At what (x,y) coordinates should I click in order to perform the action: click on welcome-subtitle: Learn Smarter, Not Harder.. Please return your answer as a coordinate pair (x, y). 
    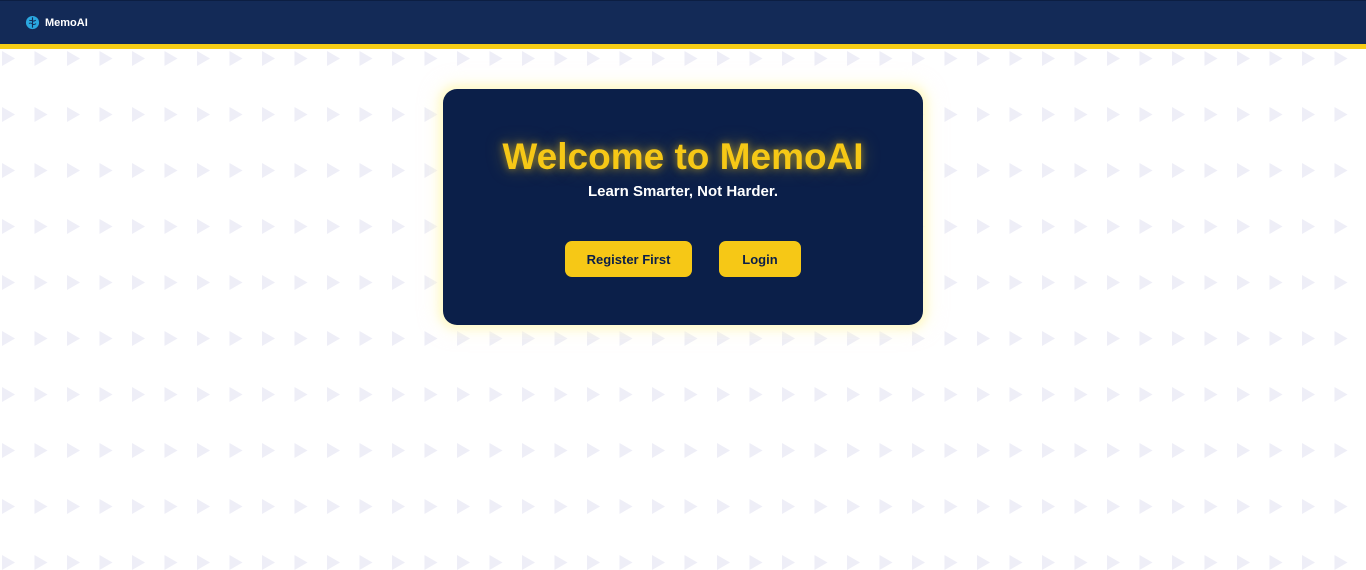
    Looking at the image, I should click on (683, 191).